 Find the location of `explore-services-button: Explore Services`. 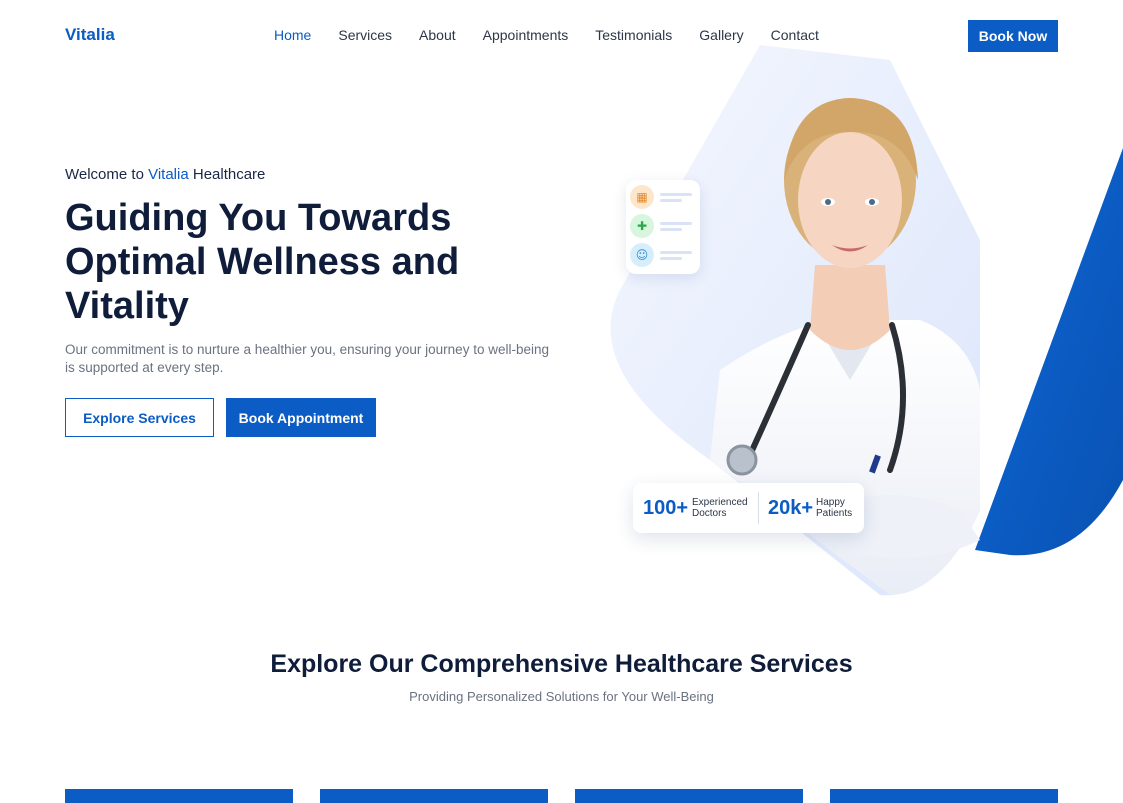

explore-services-button: Explore Services is located at coordinates (139, 417).